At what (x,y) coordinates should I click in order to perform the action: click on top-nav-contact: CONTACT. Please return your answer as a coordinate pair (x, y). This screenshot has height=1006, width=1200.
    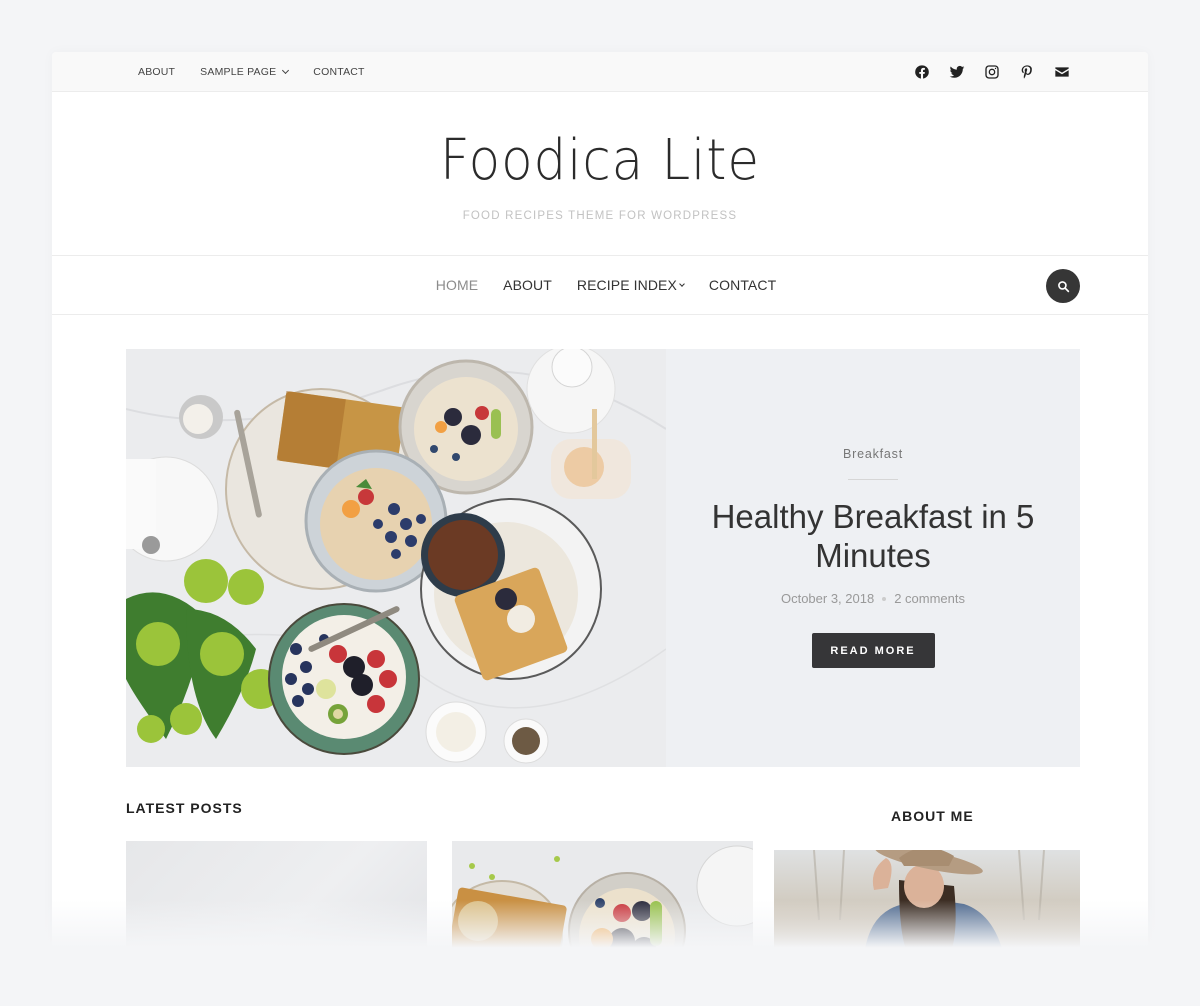
    Looking at the image, I should click on (338, 72).